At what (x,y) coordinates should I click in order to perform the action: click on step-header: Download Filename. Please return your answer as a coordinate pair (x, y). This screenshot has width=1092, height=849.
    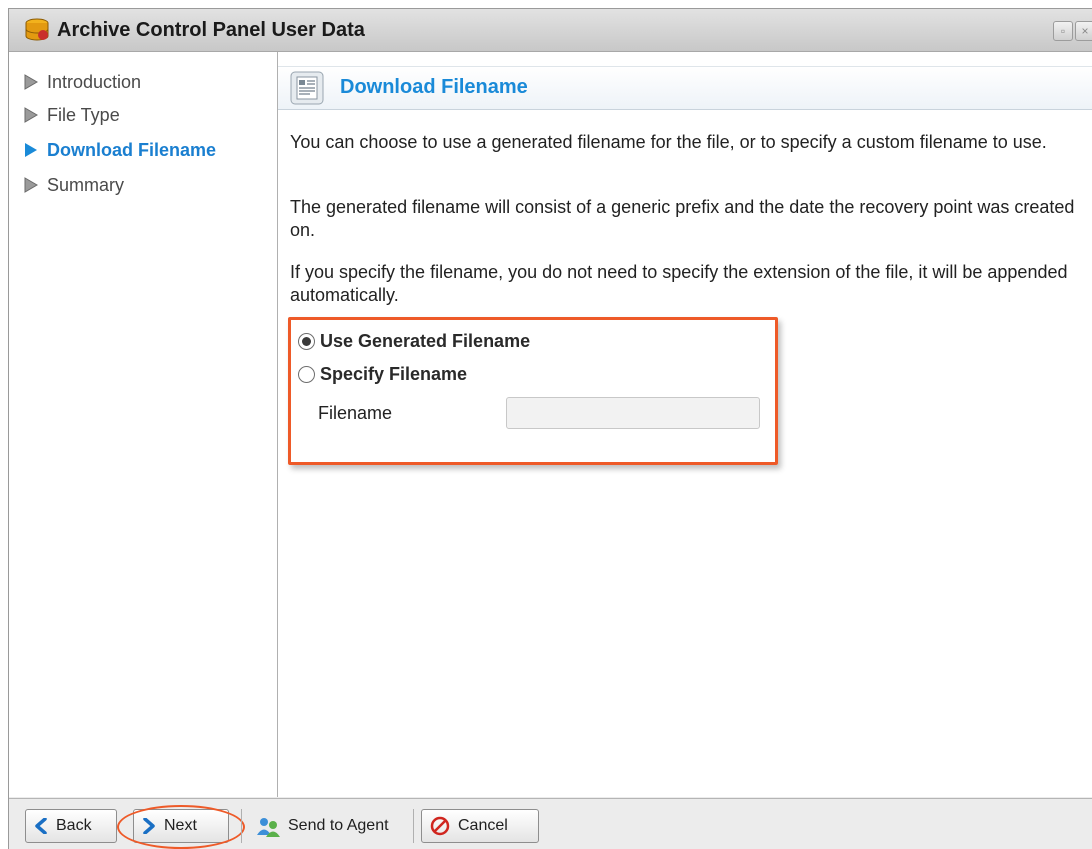
    Looking at the image, I should click on (685, 88).